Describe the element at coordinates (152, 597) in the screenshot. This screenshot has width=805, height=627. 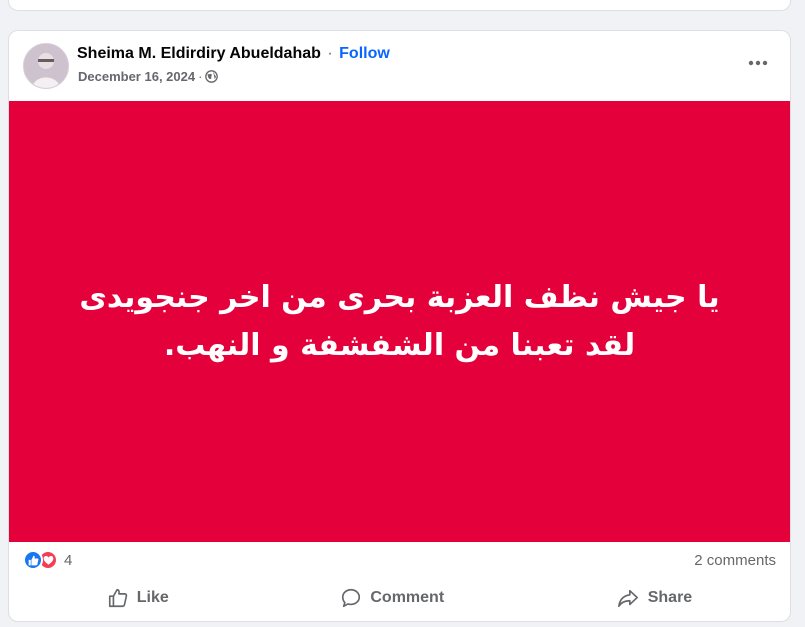
I see `like-label: Like` at that location.